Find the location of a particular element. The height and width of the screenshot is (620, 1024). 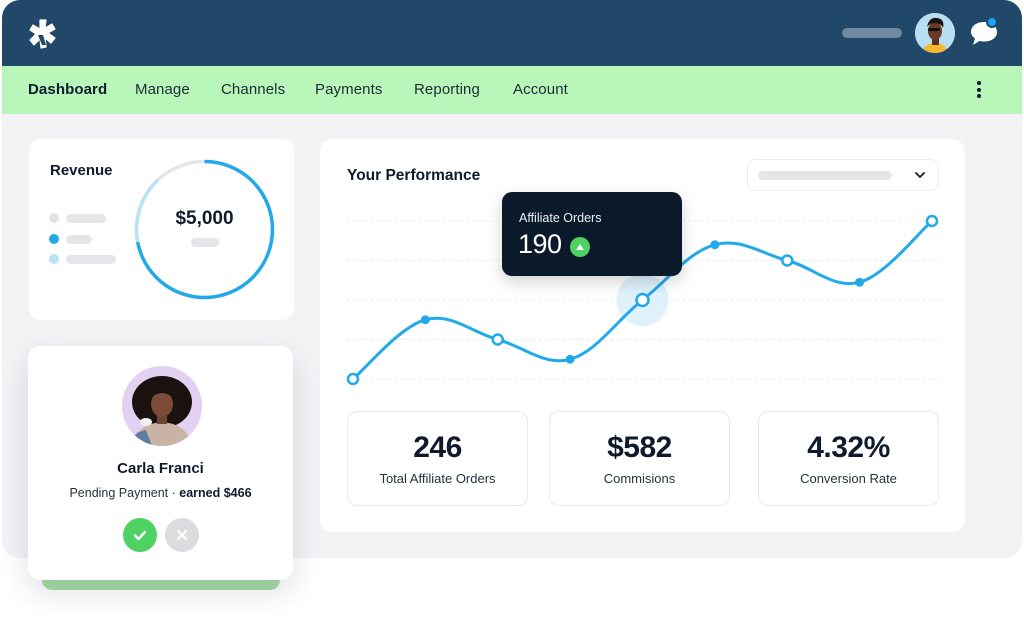

stat-value: 4.32% is located at coordinates (848, 447).